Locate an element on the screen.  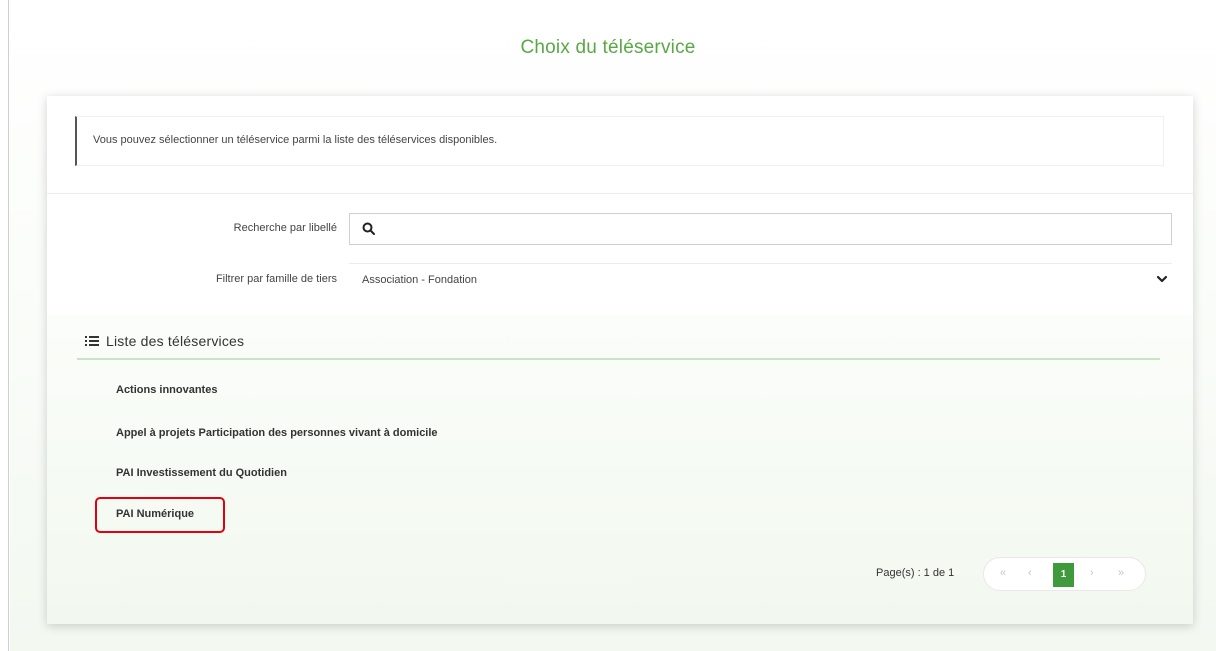
page-1-button: 1 is located at coordinates (1063, 575).